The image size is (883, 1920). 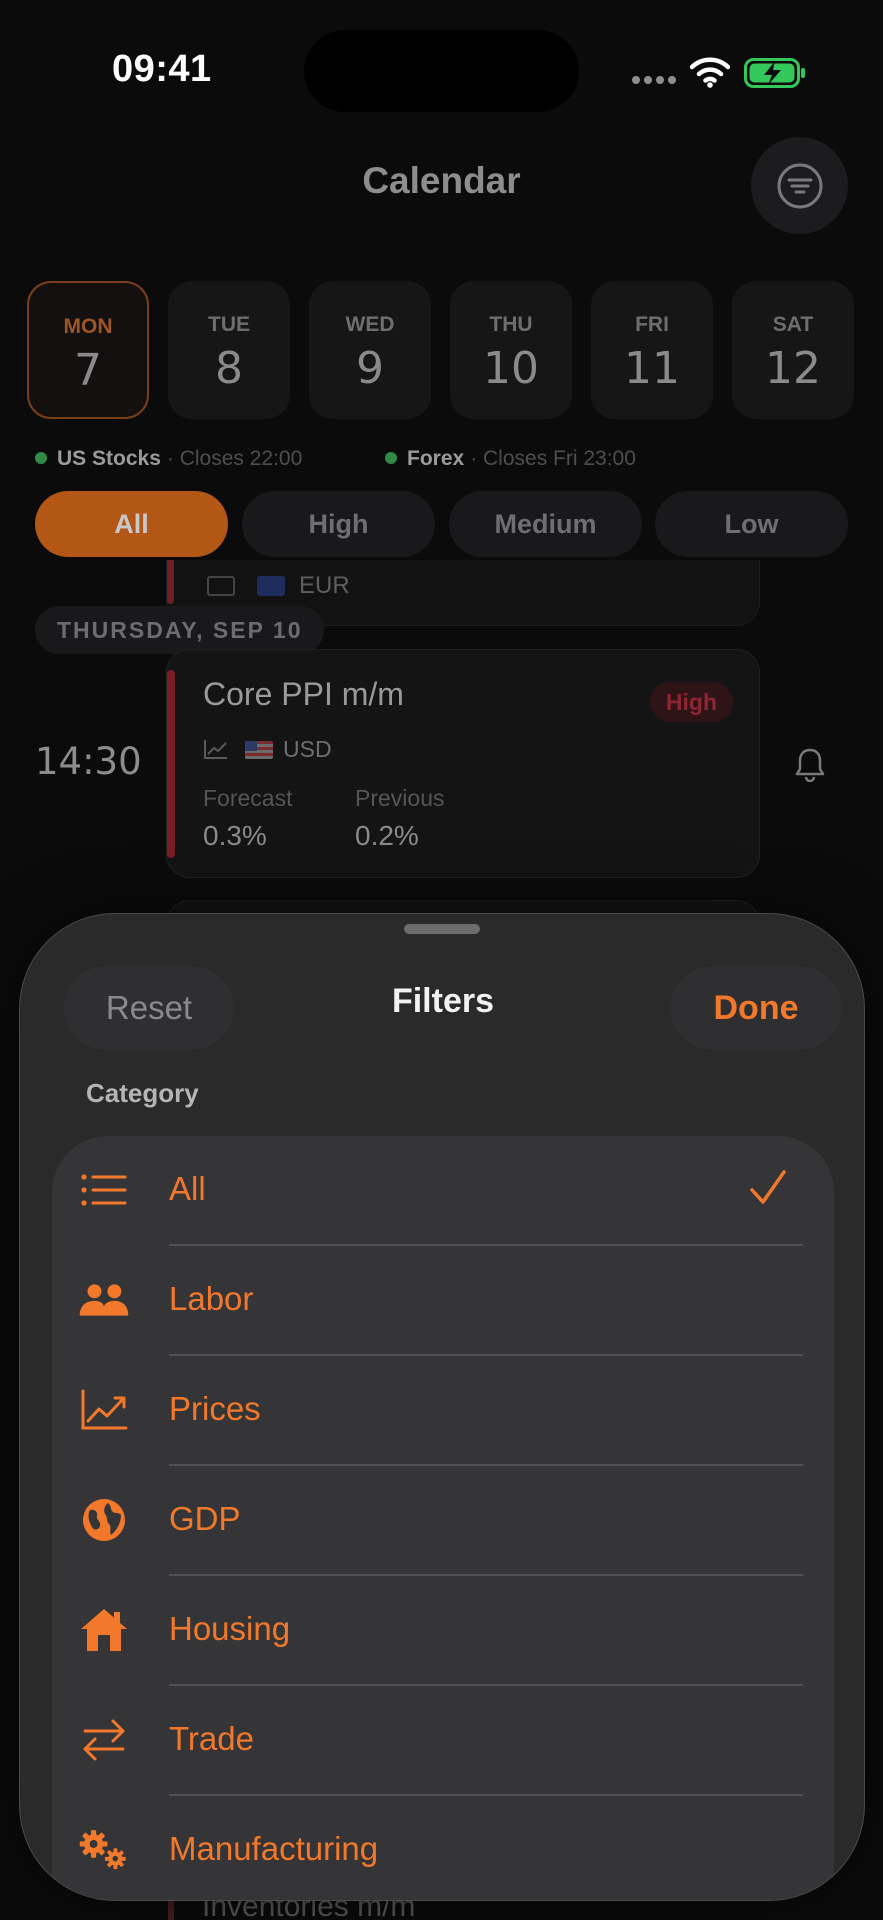 I want to click on market-forex: Forex · Closes Fri 23:00, so click(x=510, y=459).